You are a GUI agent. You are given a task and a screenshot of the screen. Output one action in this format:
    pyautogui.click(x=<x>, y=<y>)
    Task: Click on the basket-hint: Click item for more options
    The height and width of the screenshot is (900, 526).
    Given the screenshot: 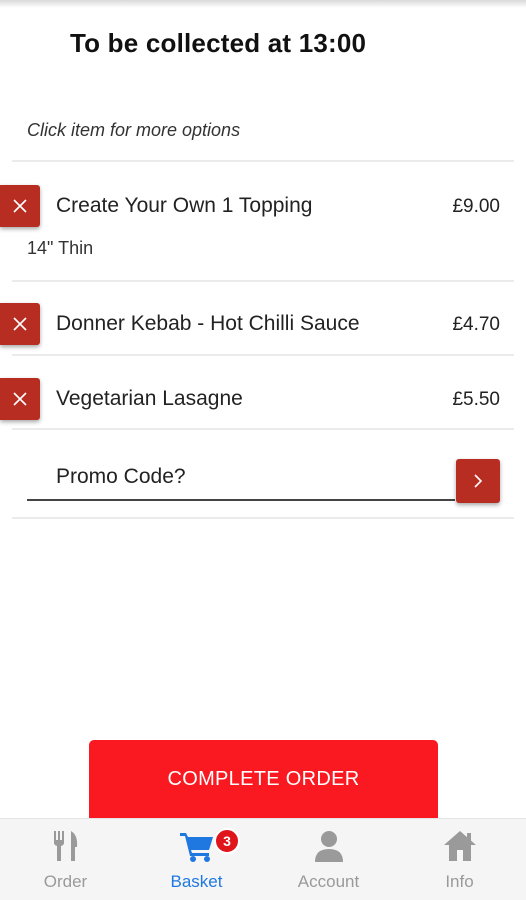 What is the action you would take?
    pyautogui.click(x=134, y=130)
    